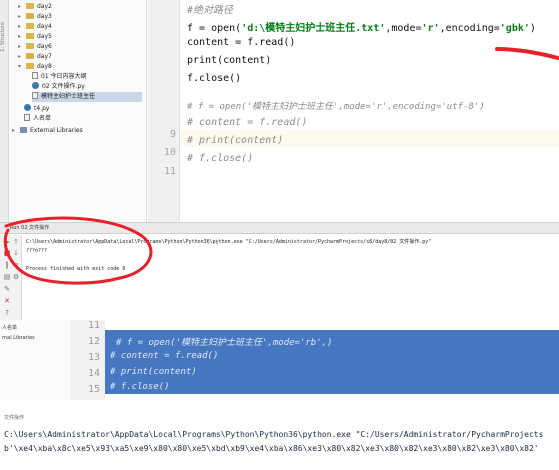 The height and width of the screenshot is (470, 559). I want to click on code-line-3: content = f.read(), so click(241, 42).